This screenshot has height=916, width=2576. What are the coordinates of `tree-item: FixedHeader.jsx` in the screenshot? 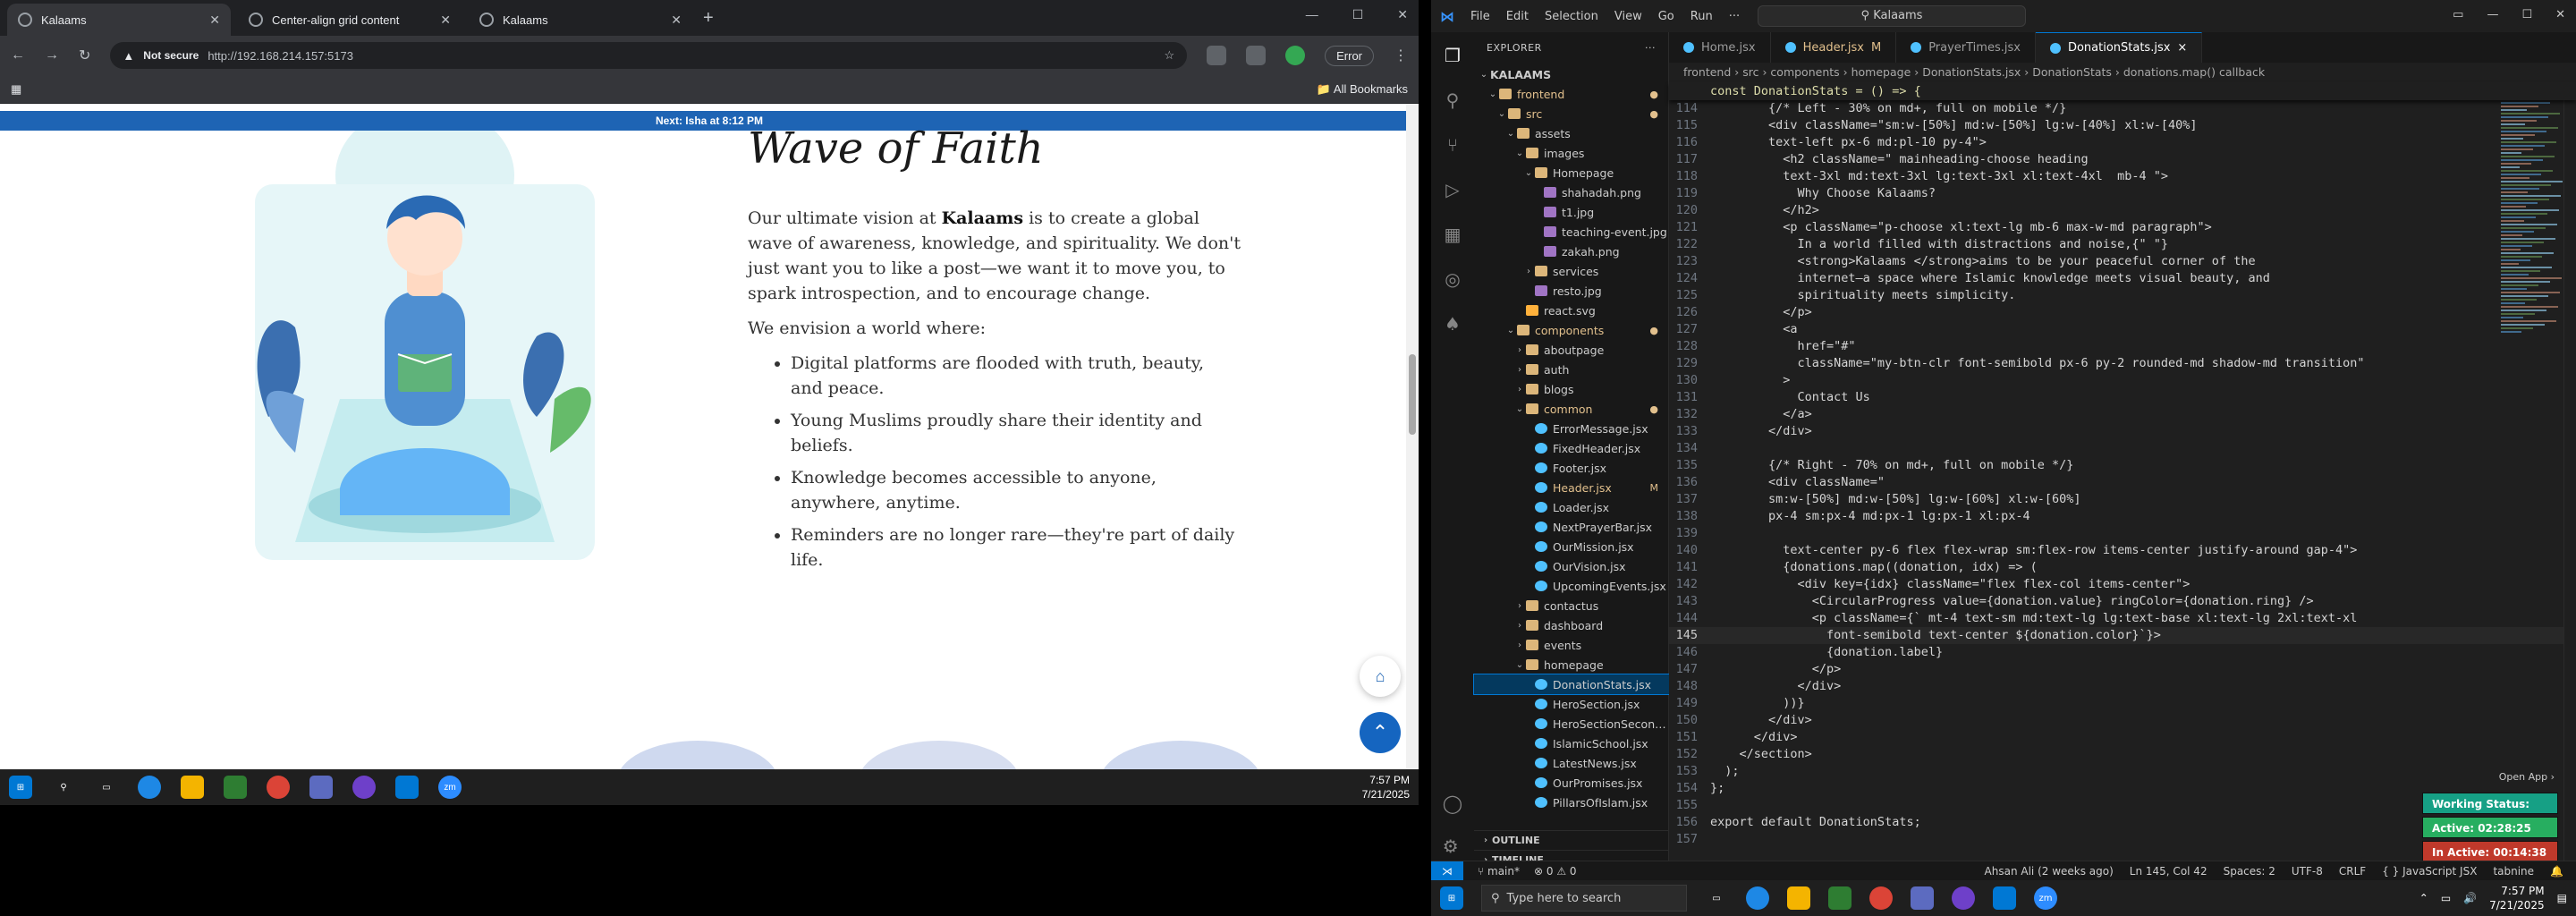 It's located at (1571, 448).